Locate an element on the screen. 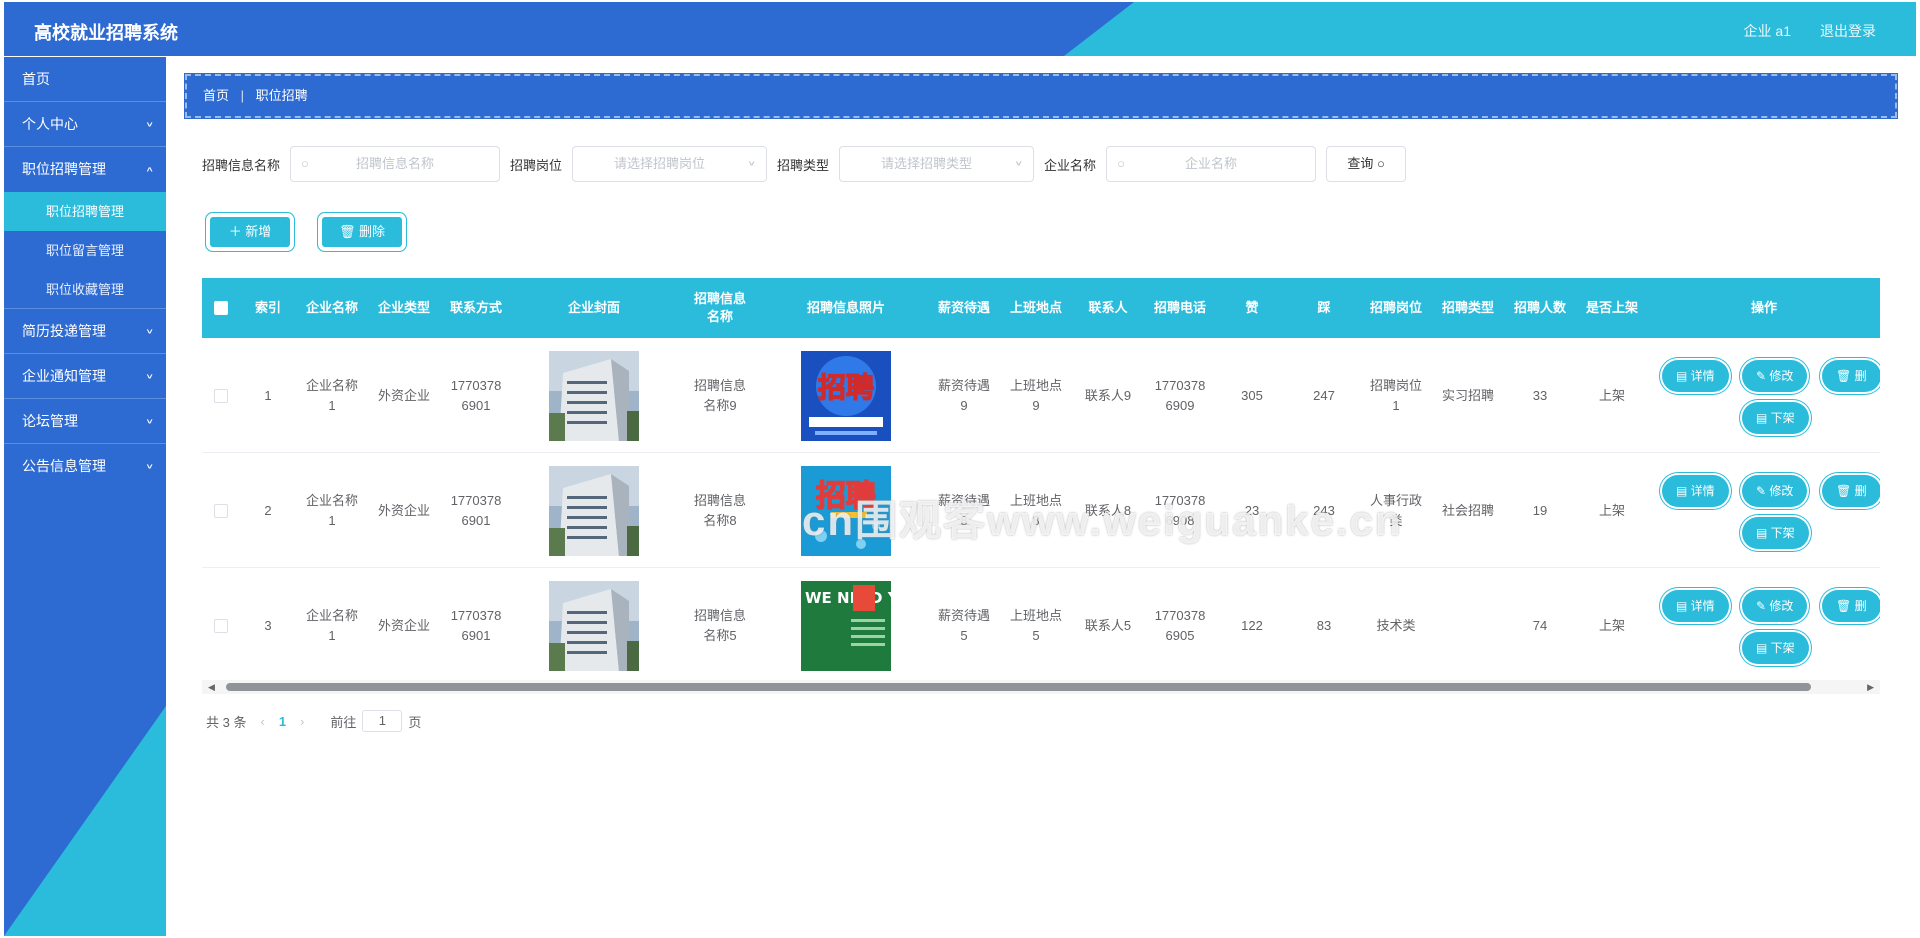 The image size is (1920, 938). prev-page-icon: ‹ is located at coordinates (262, 721).